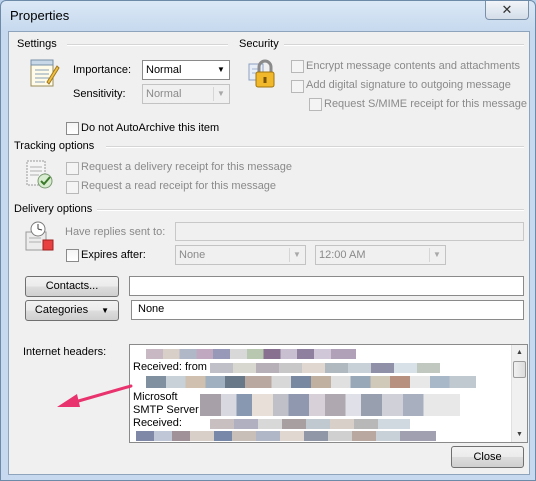  Describe the element at coordinates (268, 16) in the screenshot. I see `title-bar: Properties ✕` at that location.